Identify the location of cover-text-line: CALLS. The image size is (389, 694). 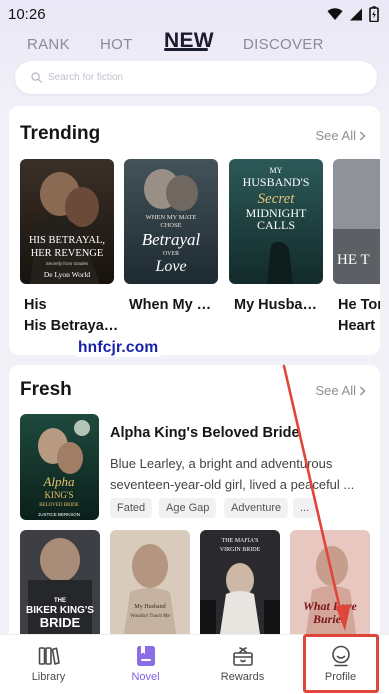
(276, 225).